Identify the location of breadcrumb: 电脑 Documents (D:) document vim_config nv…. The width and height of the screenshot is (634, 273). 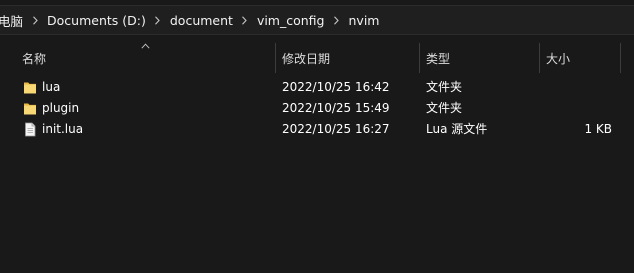
(317, 20).